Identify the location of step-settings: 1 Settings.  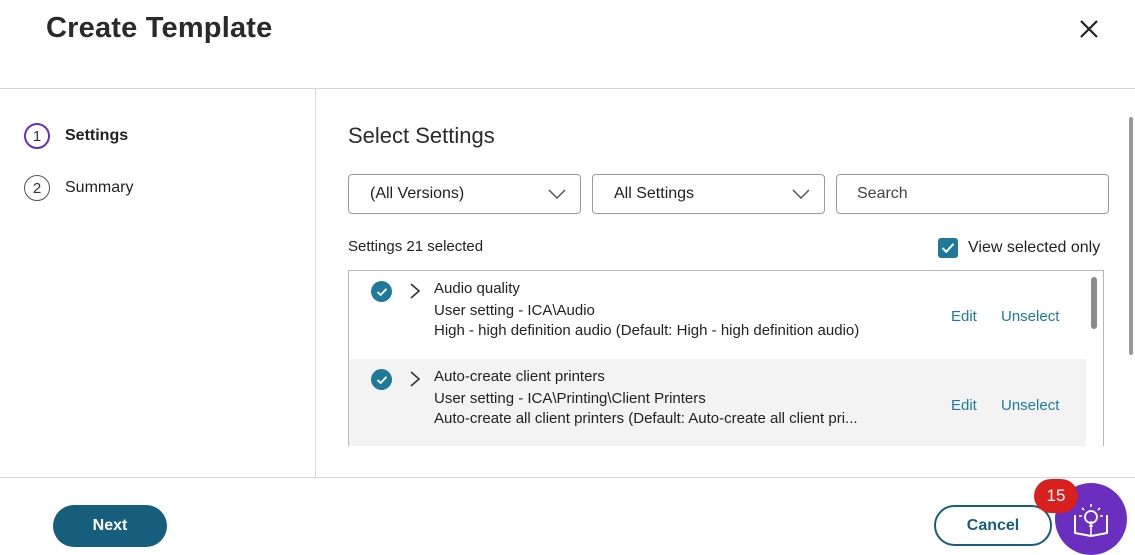
(76, 136).